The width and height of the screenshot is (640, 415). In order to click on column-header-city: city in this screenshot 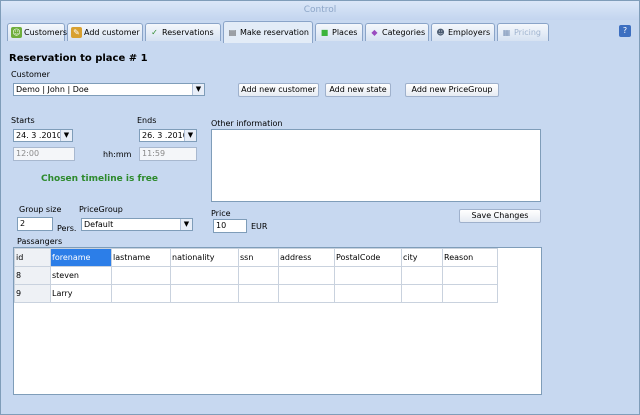, I will do `click(422, 257)`.